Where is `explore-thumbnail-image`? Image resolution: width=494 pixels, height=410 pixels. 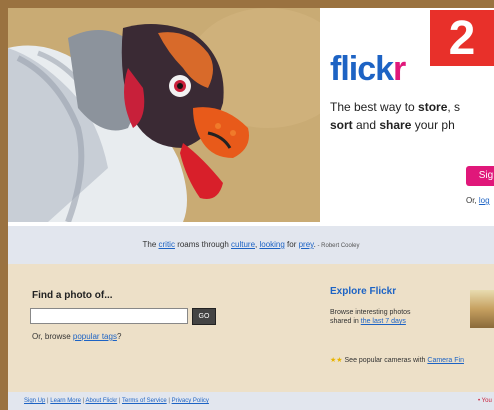 explore-thumbnail-image is located at coordinates (482, 309).